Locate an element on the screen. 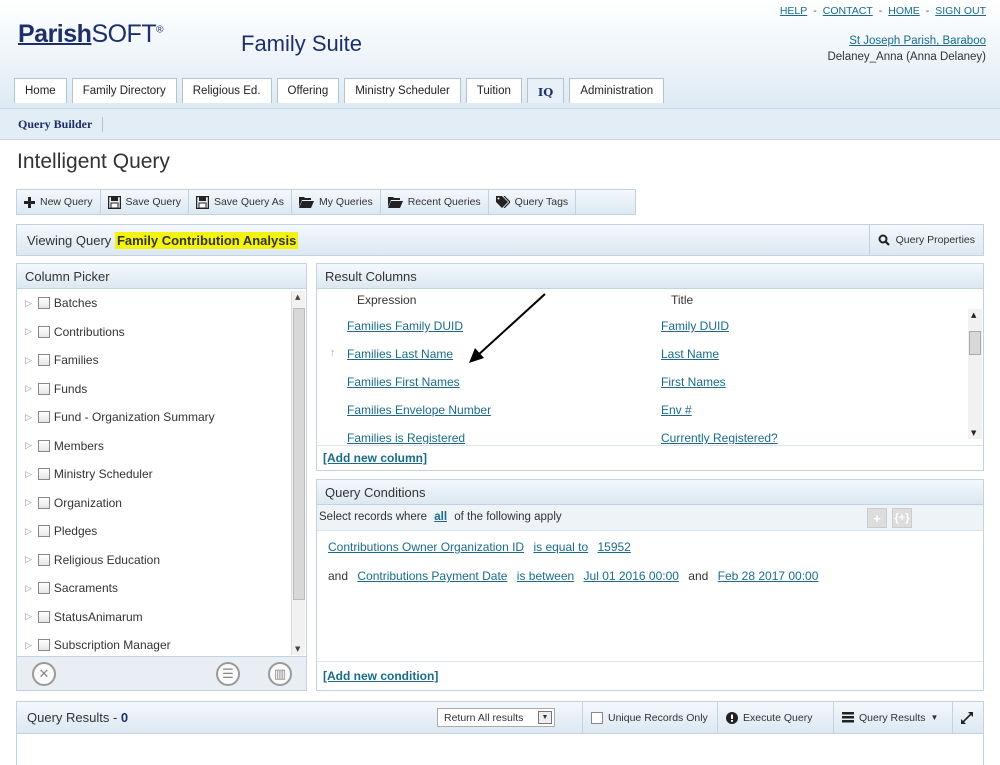 This screenshot has width=1000, height=765. parish-link: St Joseph Parish, Baraboo is located at coordinates (917, 41).